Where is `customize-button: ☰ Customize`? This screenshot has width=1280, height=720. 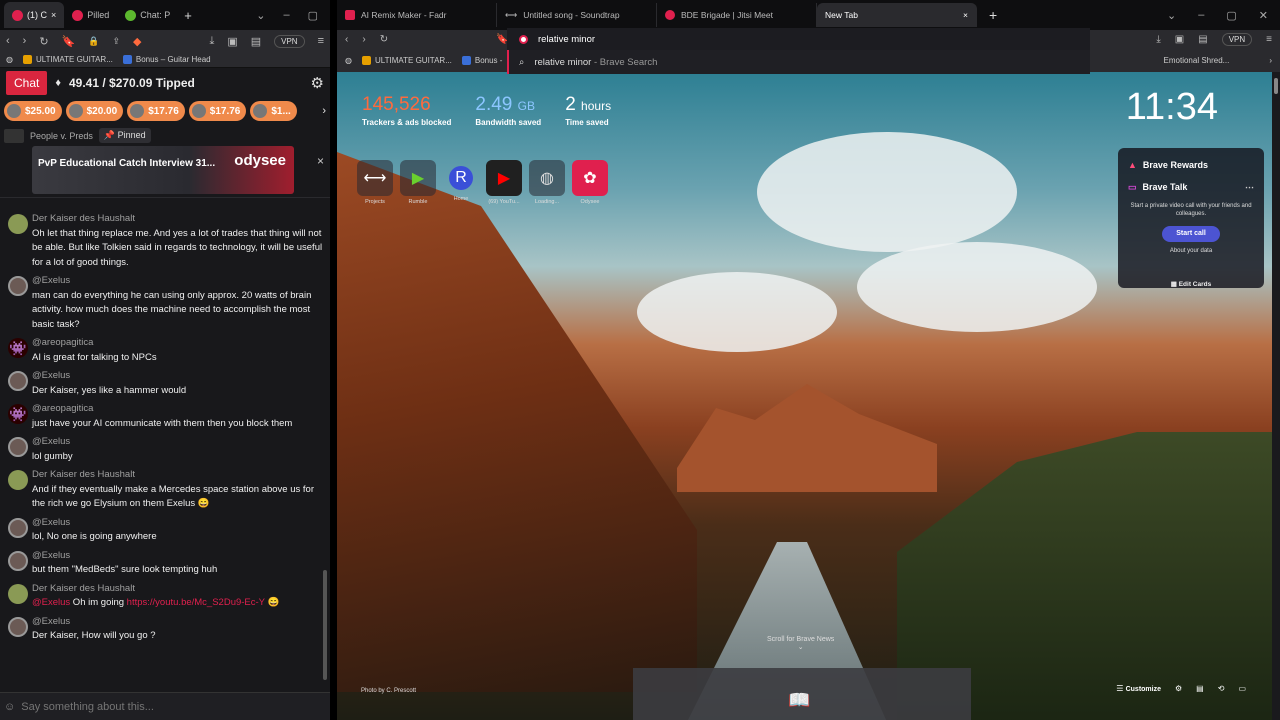 customize-button: ☰ Customize is located at coordinates (1138, 688).